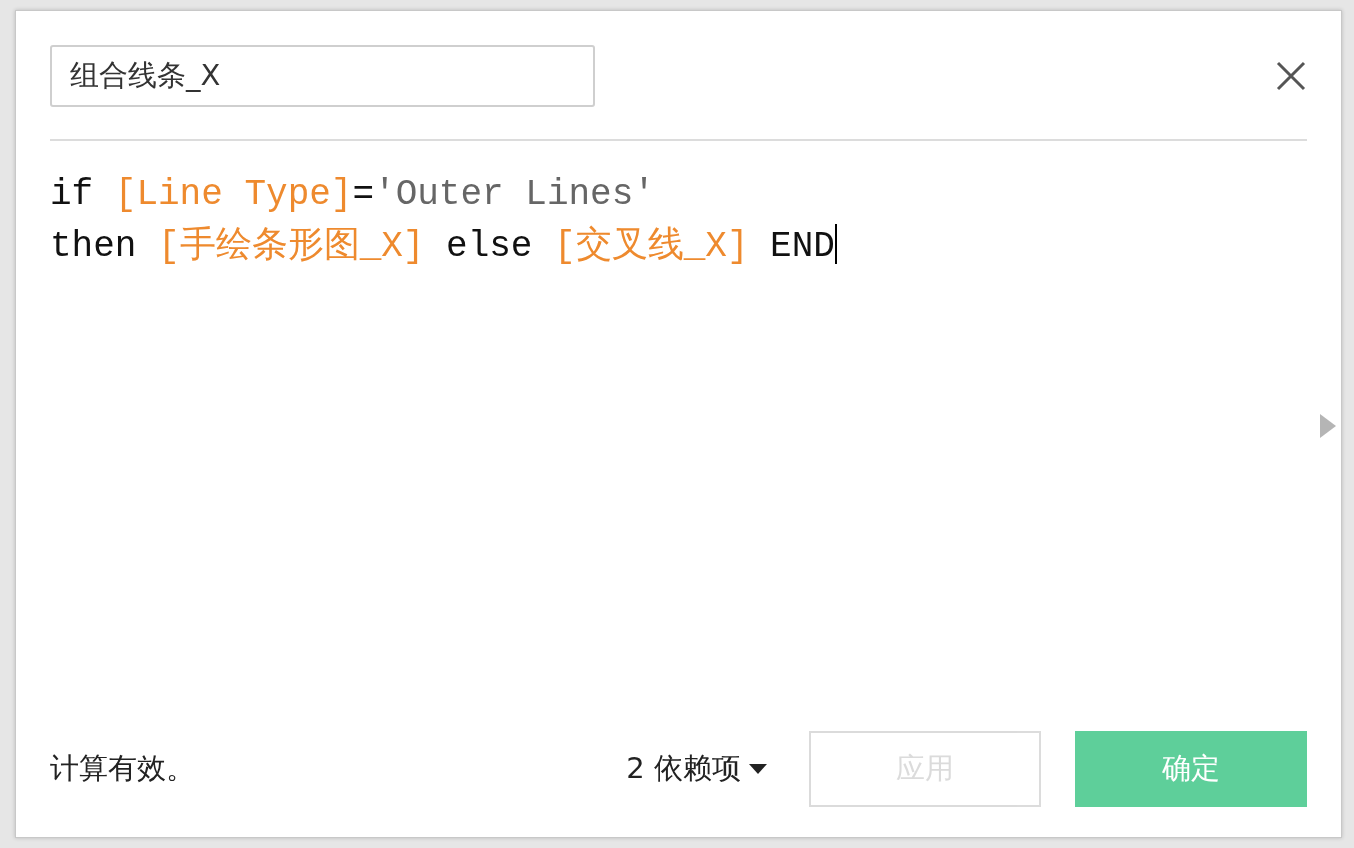 The width and height of the screenshot is (1354, 848). Describe the element at coordinates (94, 246) in the screenshot. I see `code-keyword: then` at that location.